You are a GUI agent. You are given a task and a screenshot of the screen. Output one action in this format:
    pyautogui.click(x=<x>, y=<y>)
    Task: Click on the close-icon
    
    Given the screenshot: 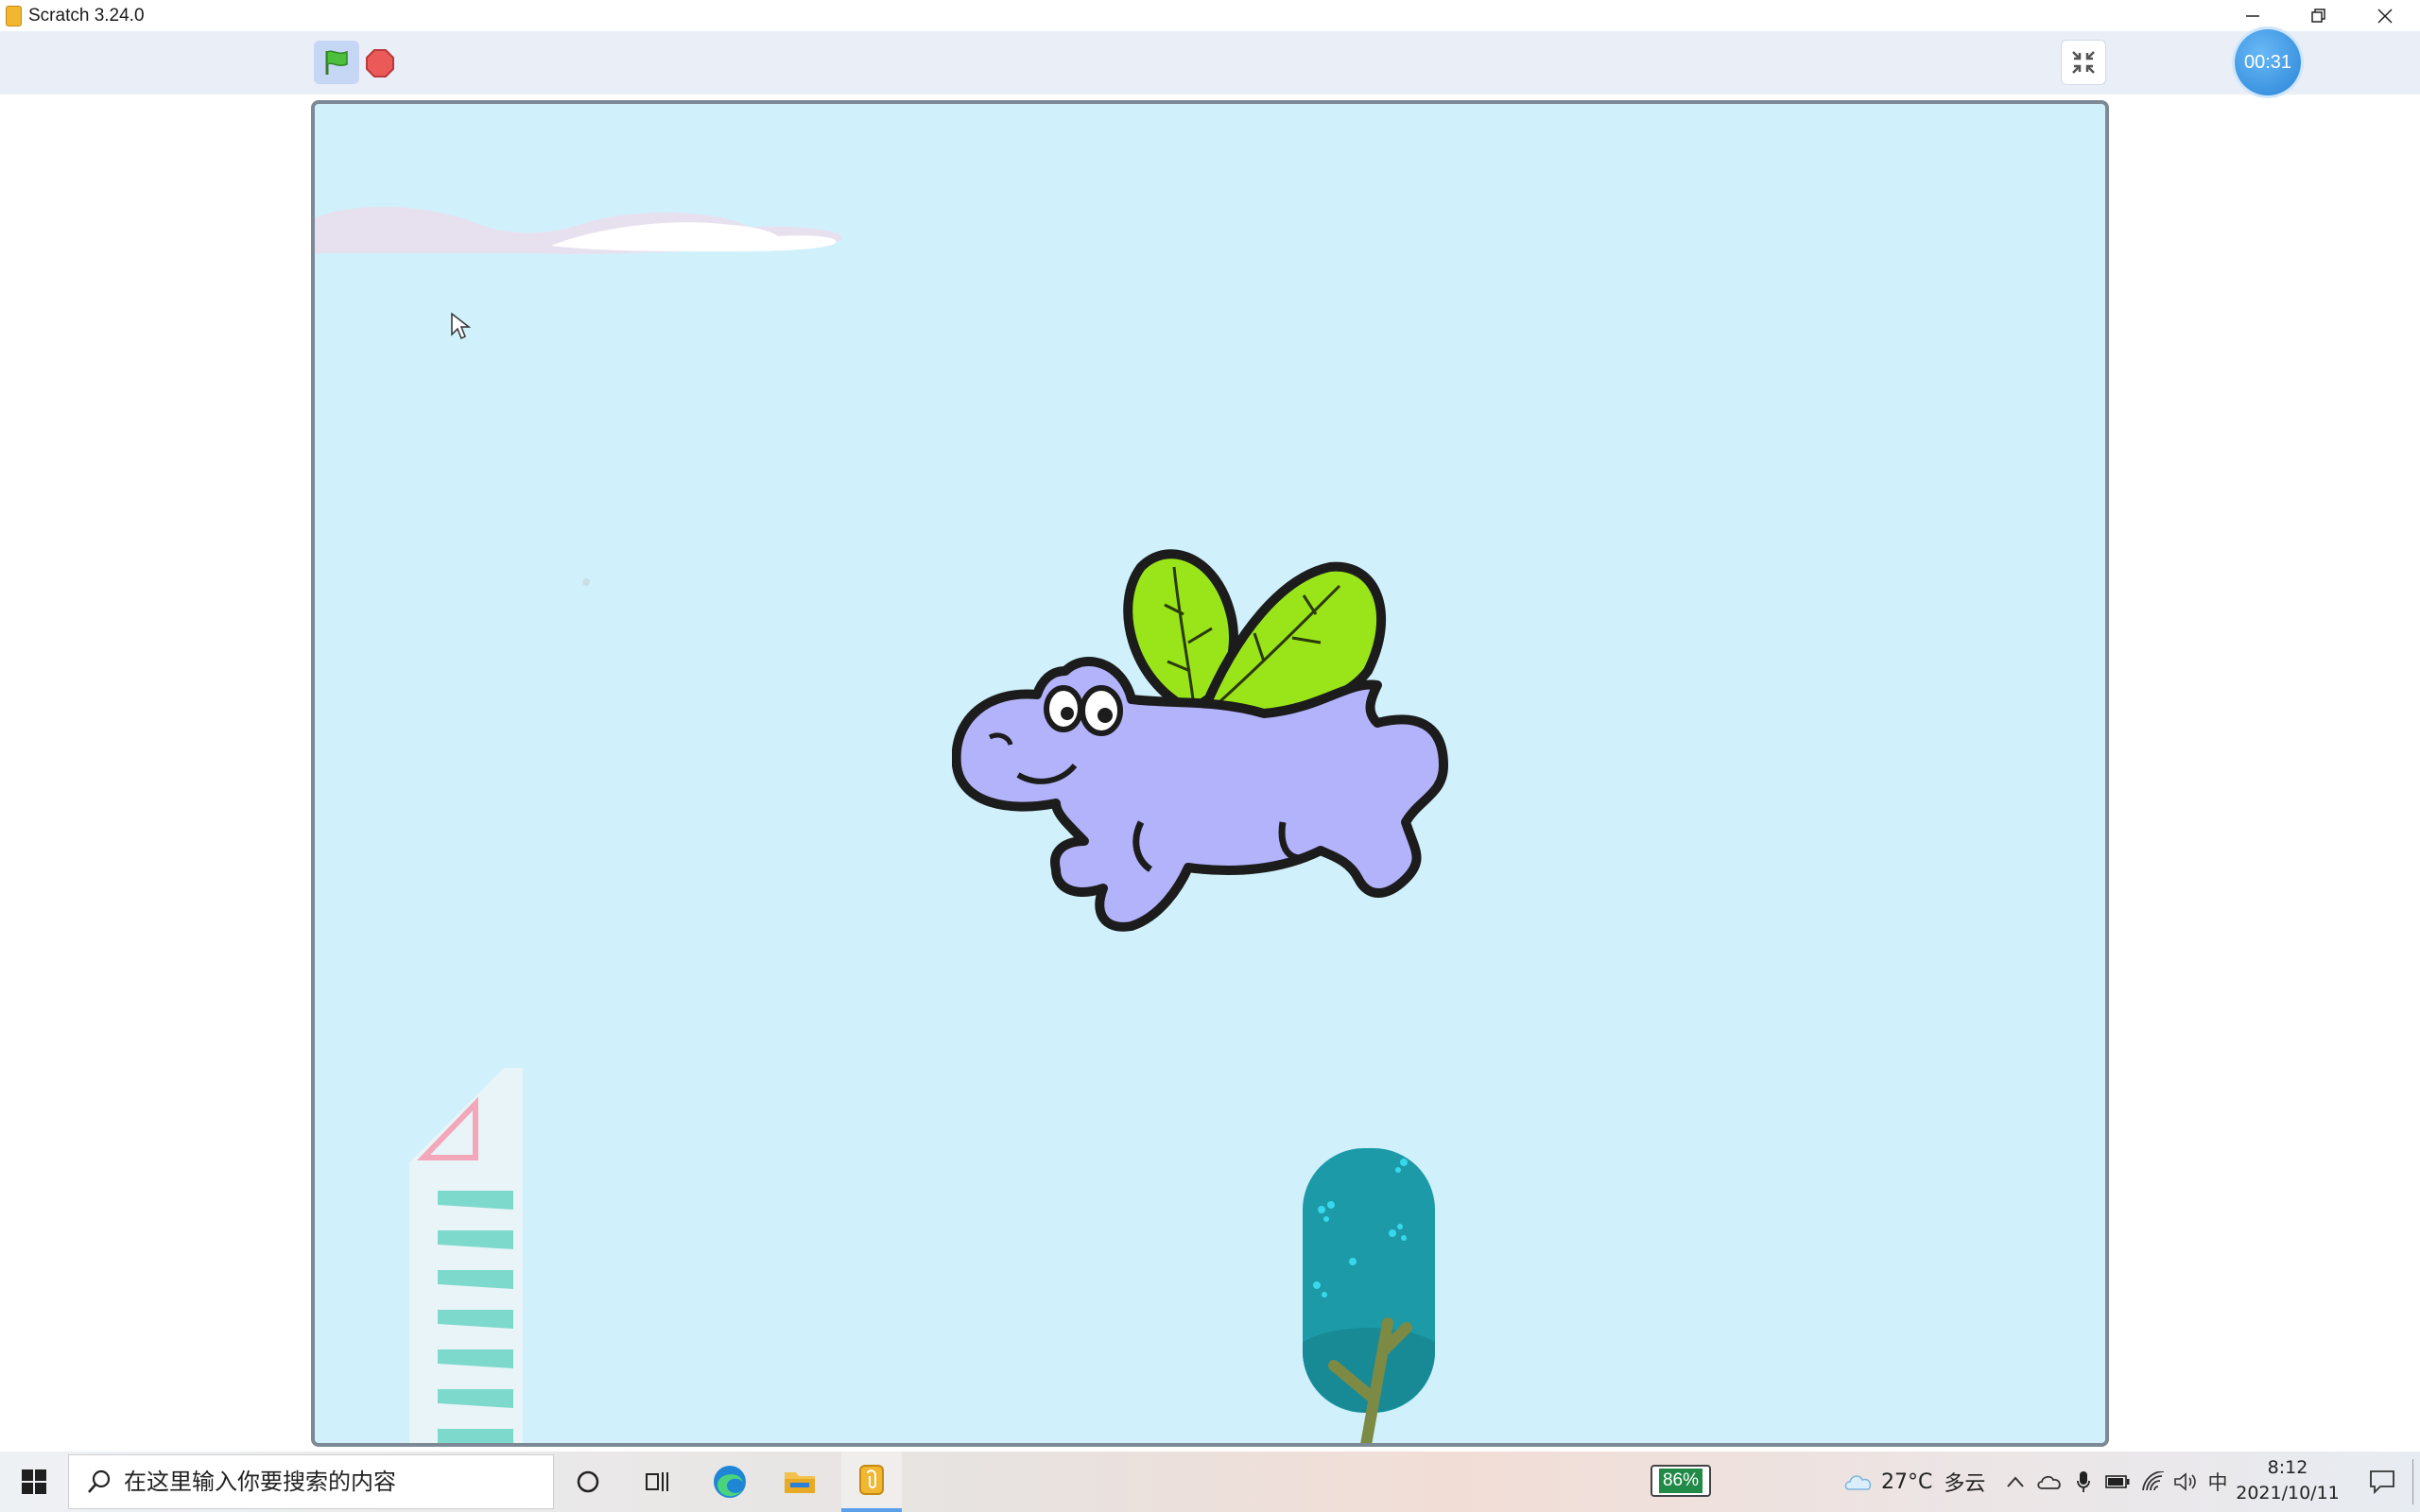 What is the action you would take?
    pyautogui.click(x=2385, y=16)
    